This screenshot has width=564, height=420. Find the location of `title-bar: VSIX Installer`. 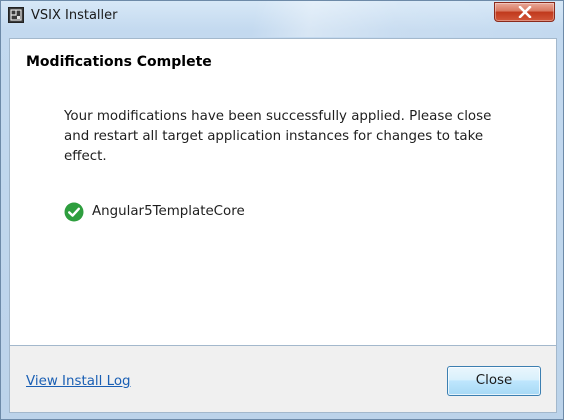

title-bar: VSIX Installer is located at coordinates (282, 19).